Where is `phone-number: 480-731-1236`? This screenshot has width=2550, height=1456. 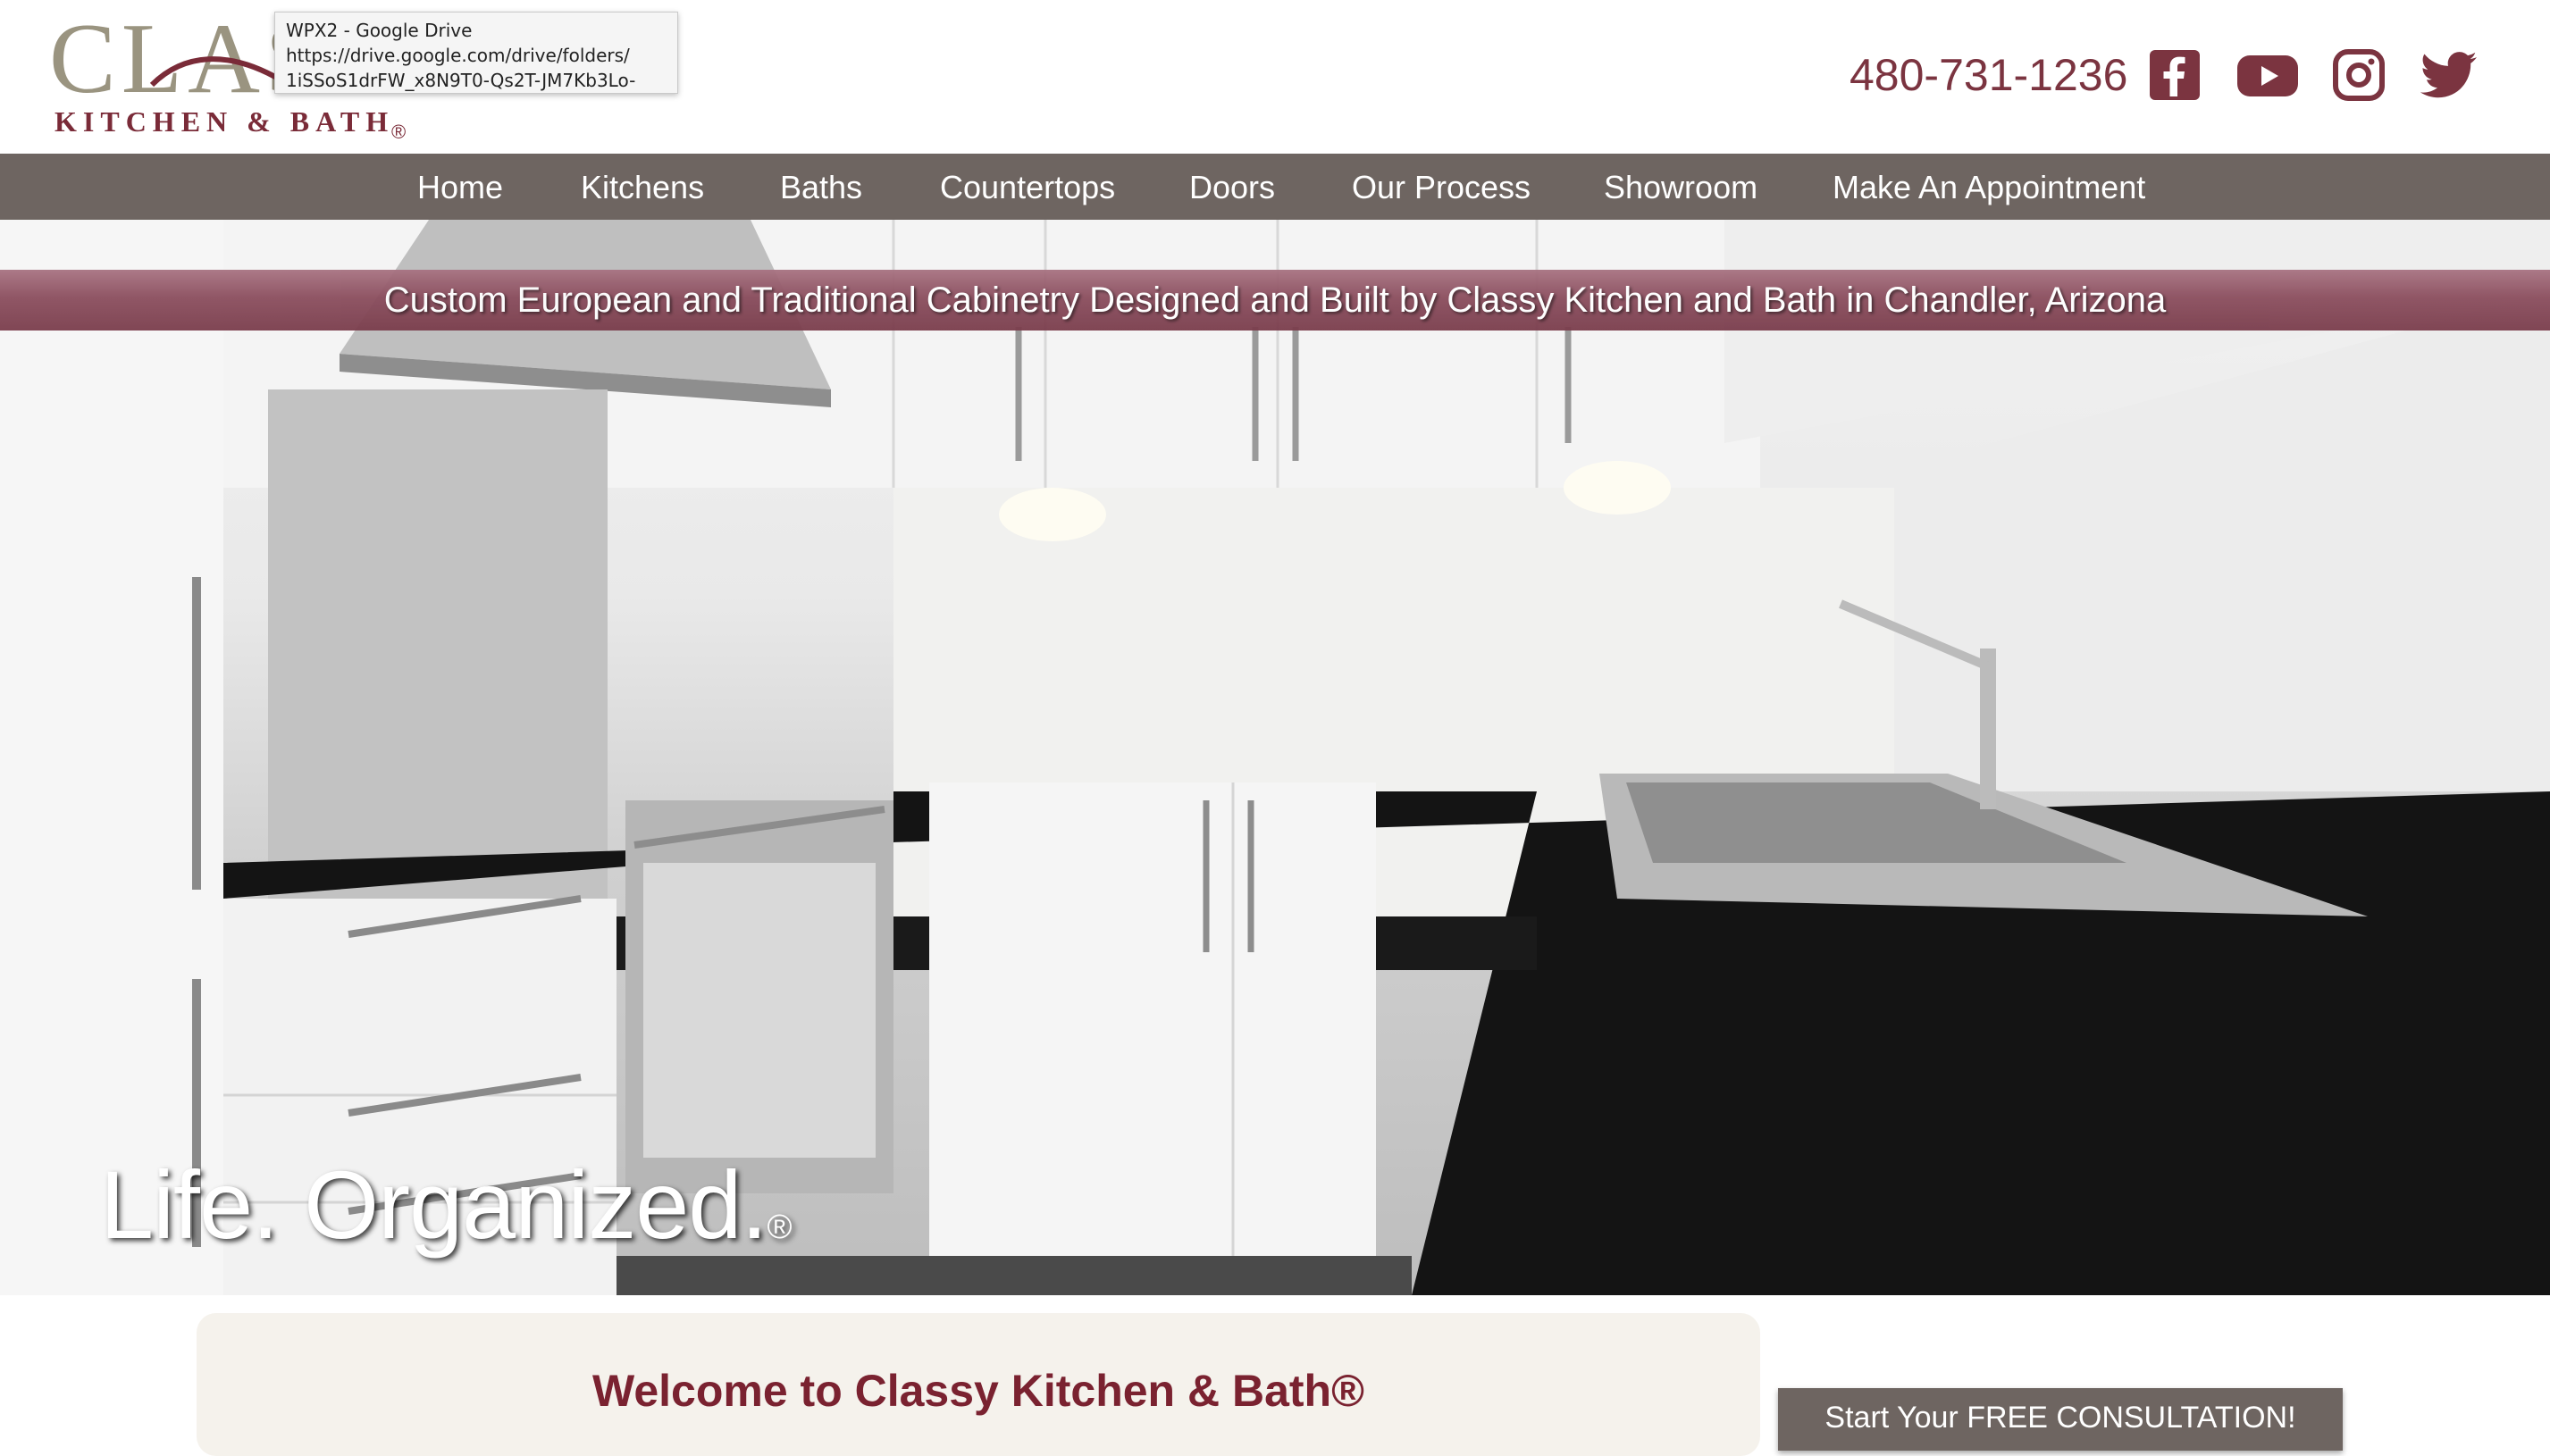
phone-number: 480-731-1236 is located at coordinates (1988, 75).